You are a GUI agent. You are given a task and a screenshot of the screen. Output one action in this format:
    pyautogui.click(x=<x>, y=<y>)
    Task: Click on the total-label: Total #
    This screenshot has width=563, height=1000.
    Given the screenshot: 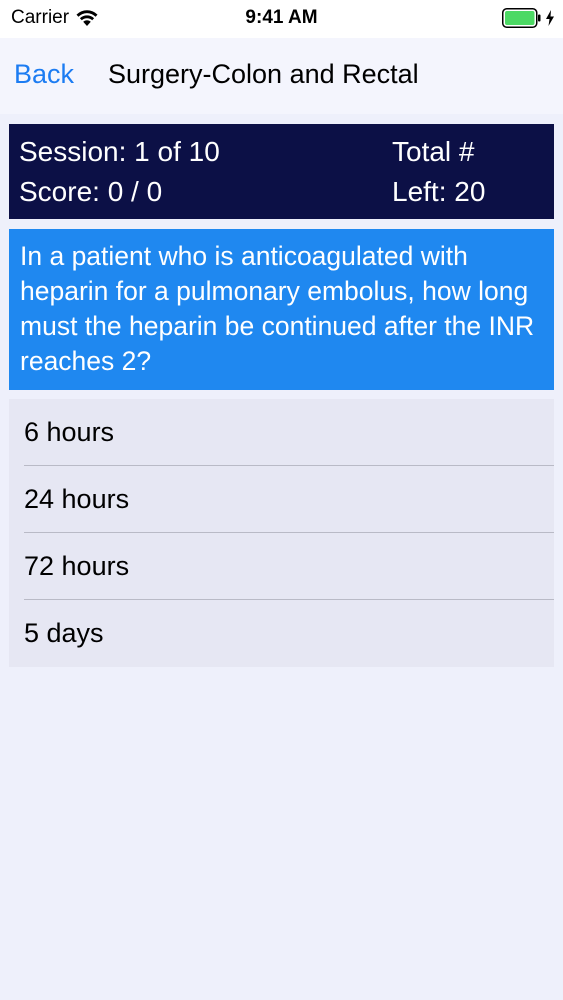 What is the action you would take?
    pyautogui.click(x=433, y=151)
    